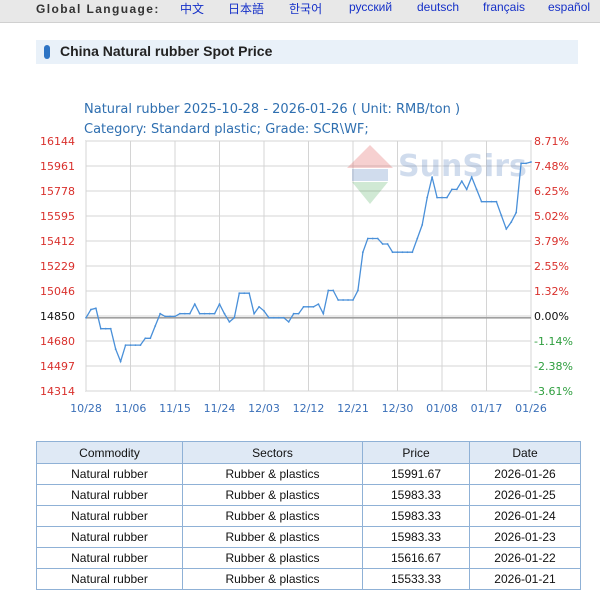  Describe the element at coordinates (551, 216) in the screenshot. I see `right-axis-label: 5.02%` at that location.